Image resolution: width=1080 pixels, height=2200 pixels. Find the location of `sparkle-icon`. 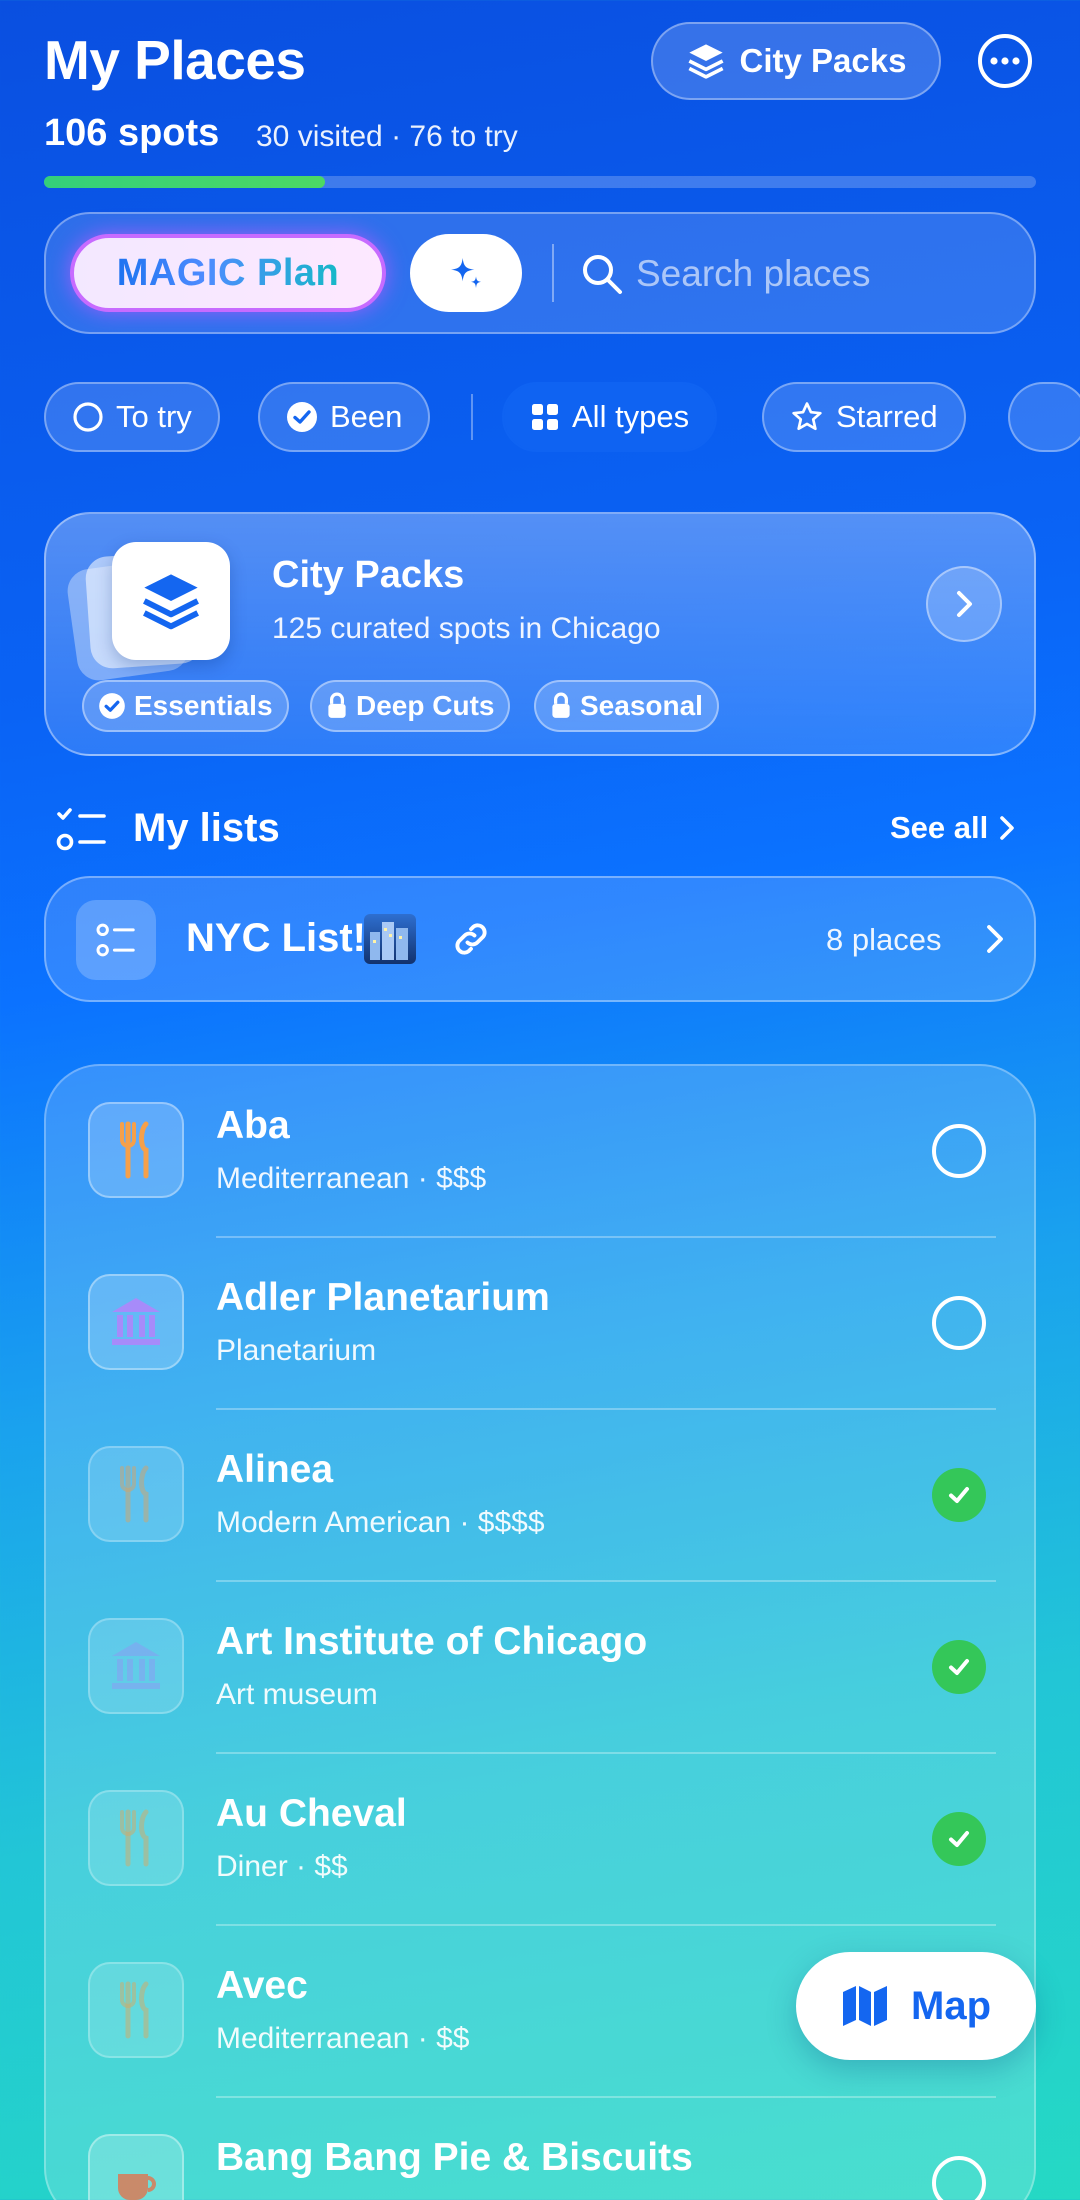

sparkle-icon is located at coordinates (466, 273).